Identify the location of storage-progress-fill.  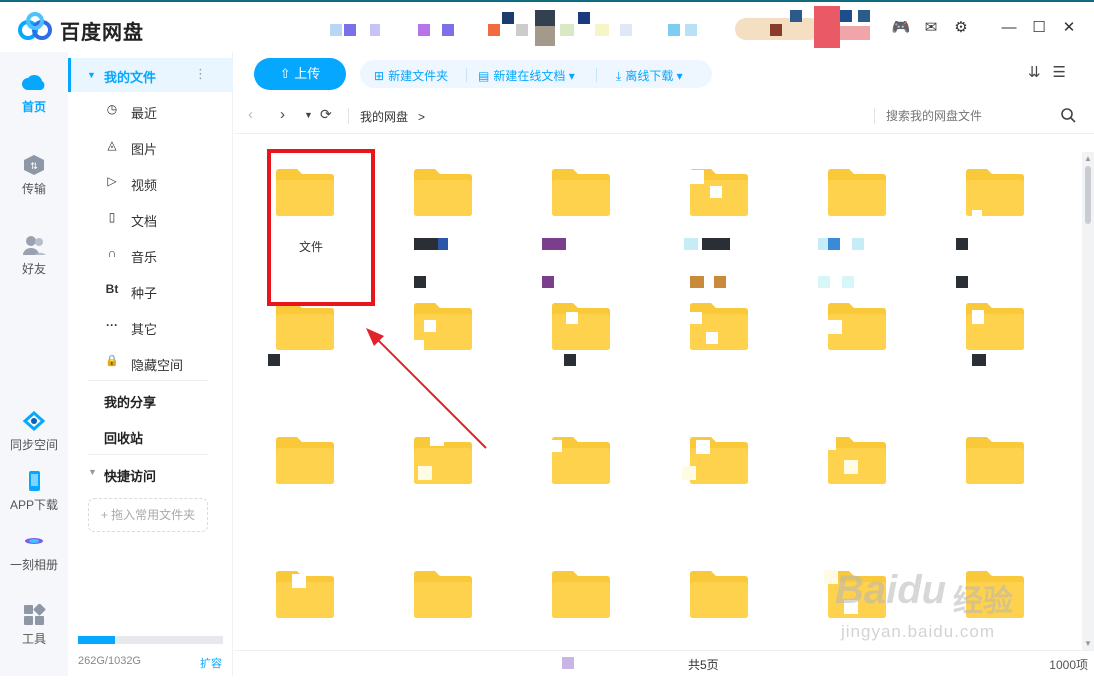
(96, 640).